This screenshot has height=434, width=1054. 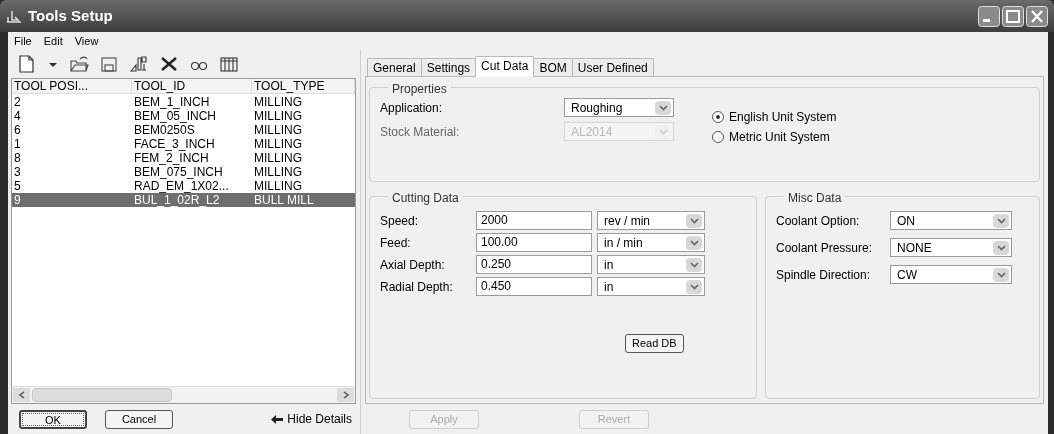 What do you see at coordinates (534, 220) in the screenshot?
I see `input-field: 2000` at bounding box center [534, 220].